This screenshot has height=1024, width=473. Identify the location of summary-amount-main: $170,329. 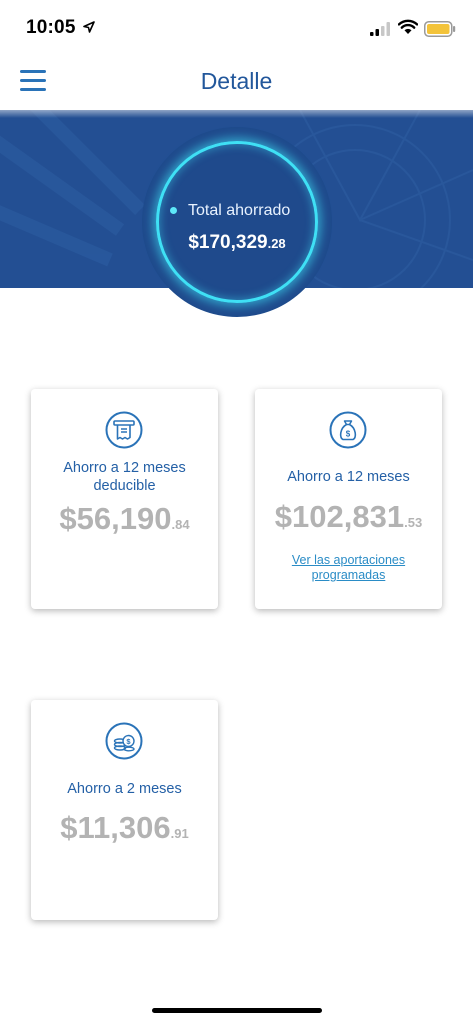
(228, 242).